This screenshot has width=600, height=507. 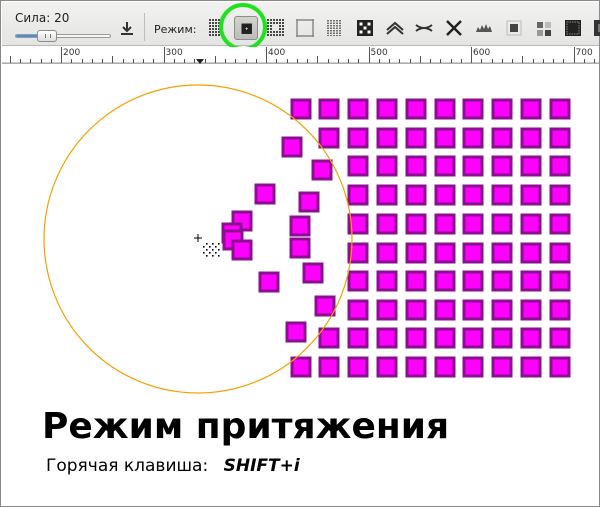 What do you see at coordinates (127, 29) in the screenshot?
I see `save-defaults-button` at bounding box center [127, 29].